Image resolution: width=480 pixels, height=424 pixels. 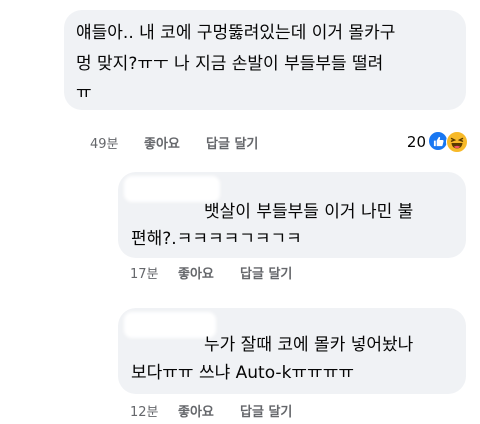 I want to click on comment-actions: 12분 좋아요 답글 달기, so click(x=230, y=410).